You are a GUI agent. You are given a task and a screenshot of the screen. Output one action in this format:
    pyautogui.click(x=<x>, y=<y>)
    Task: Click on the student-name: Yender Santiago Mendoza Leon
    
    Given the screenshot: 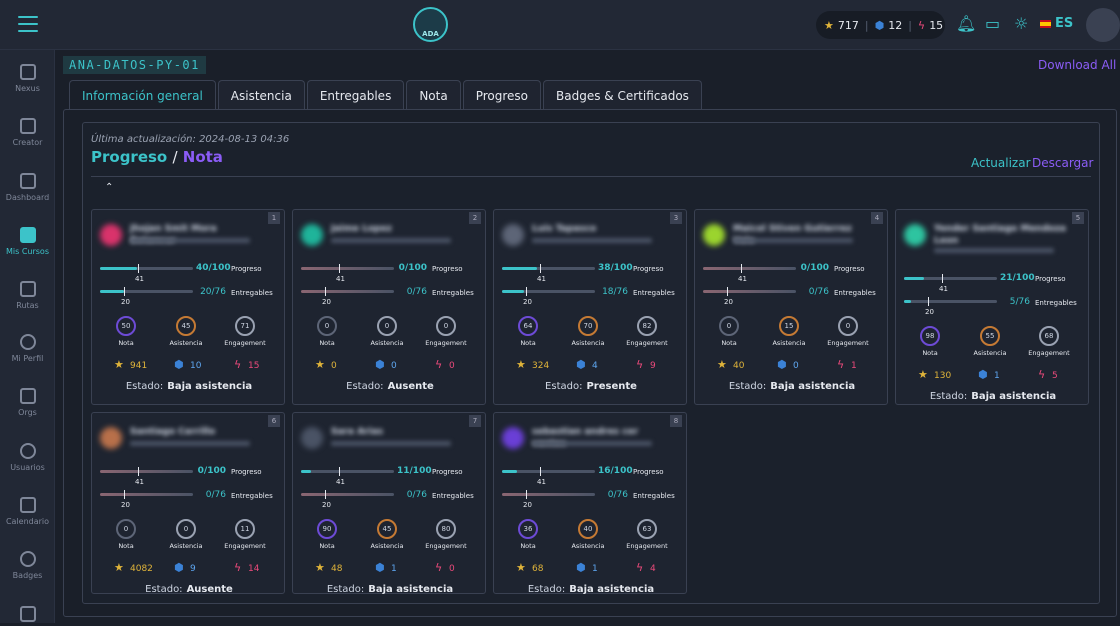 What is the action you would take?
    pyautogui.click(x=1000, y=235)
    